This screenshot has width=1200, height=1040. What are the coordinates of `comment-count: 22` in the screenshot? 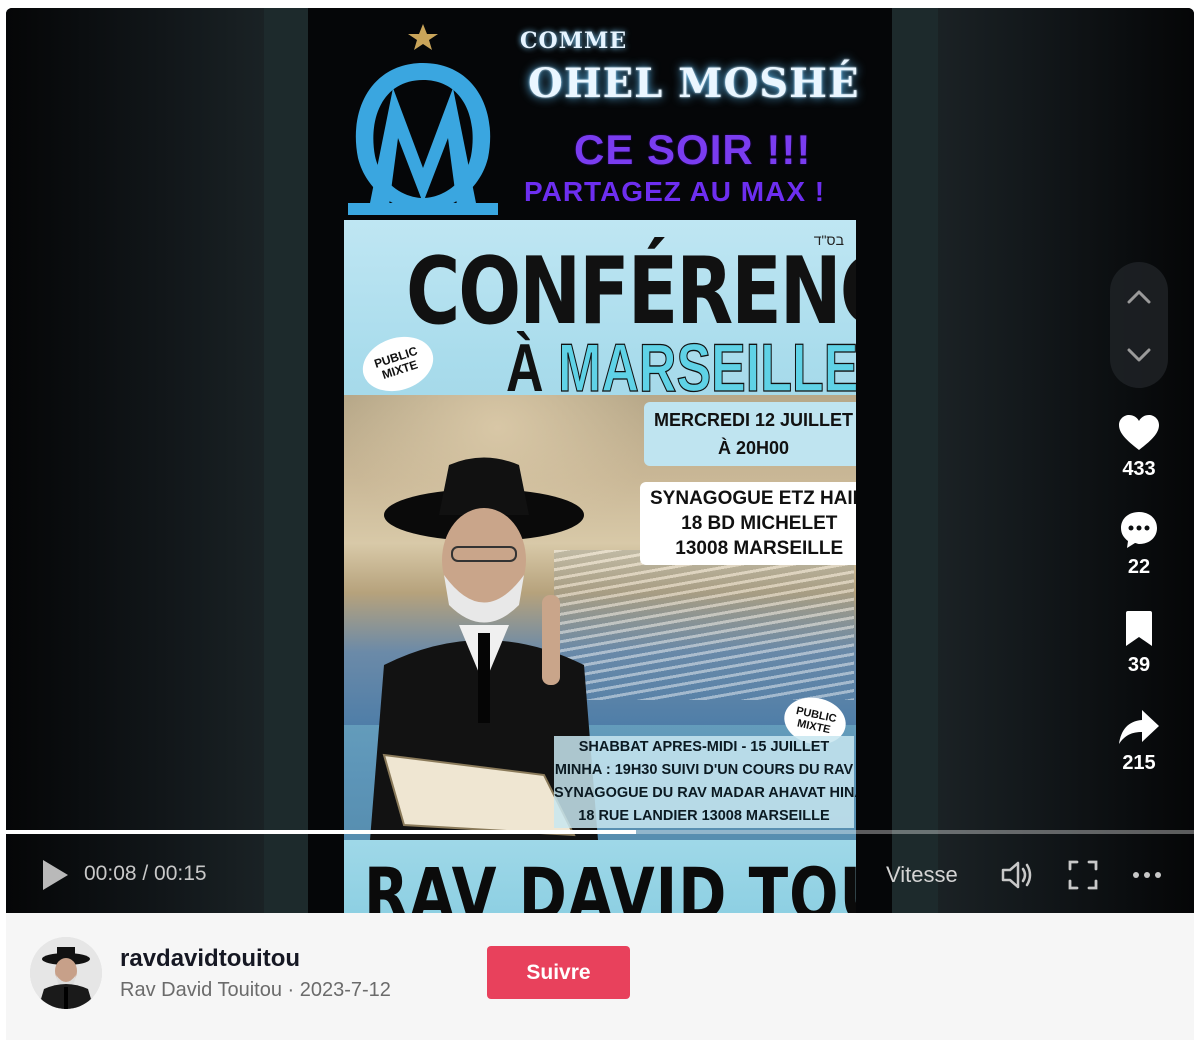 It's located at (1139, 567).